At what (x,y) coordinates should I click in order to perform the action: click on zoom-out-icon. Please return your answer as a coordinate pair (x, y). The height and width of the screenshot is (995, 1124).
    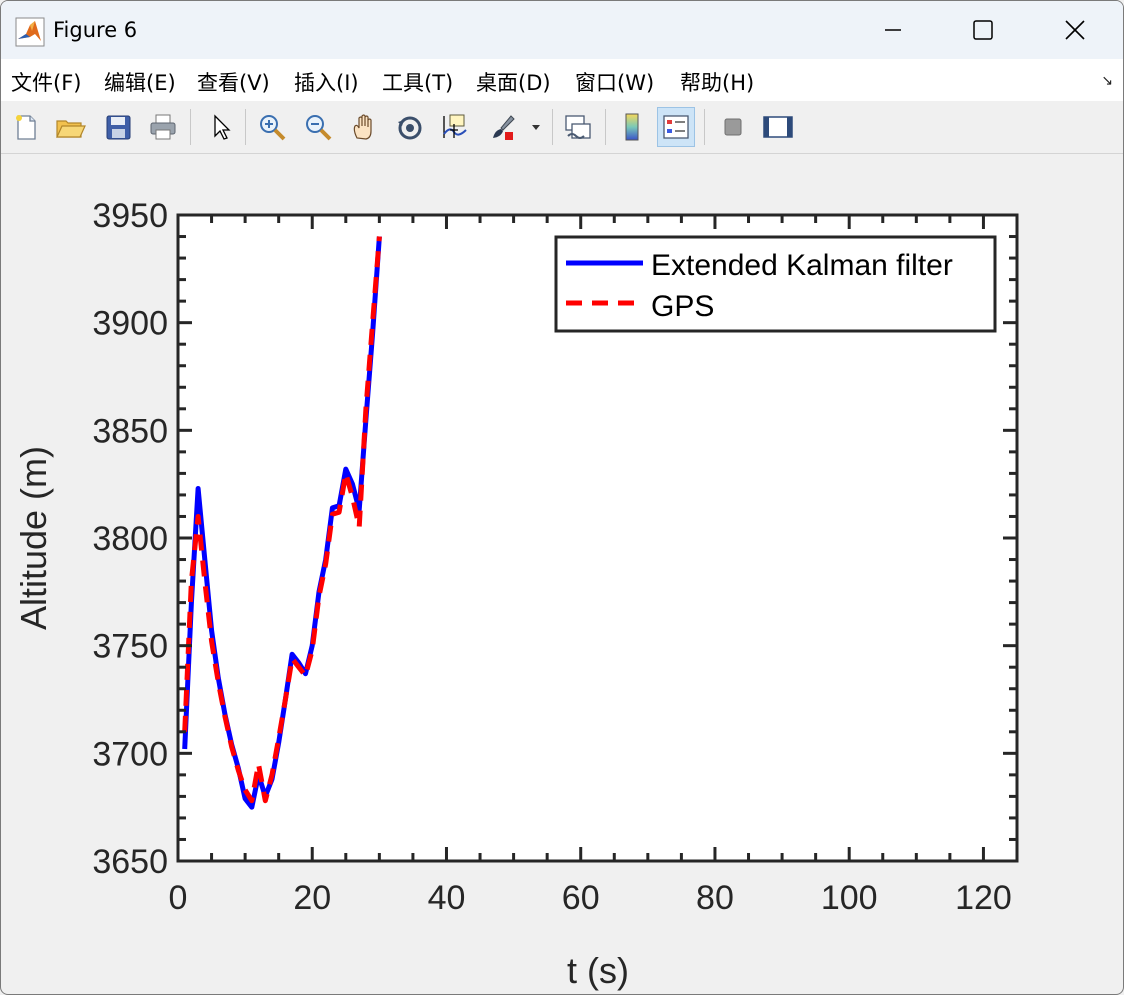
    Looking at the image, I should click on (319, 128).